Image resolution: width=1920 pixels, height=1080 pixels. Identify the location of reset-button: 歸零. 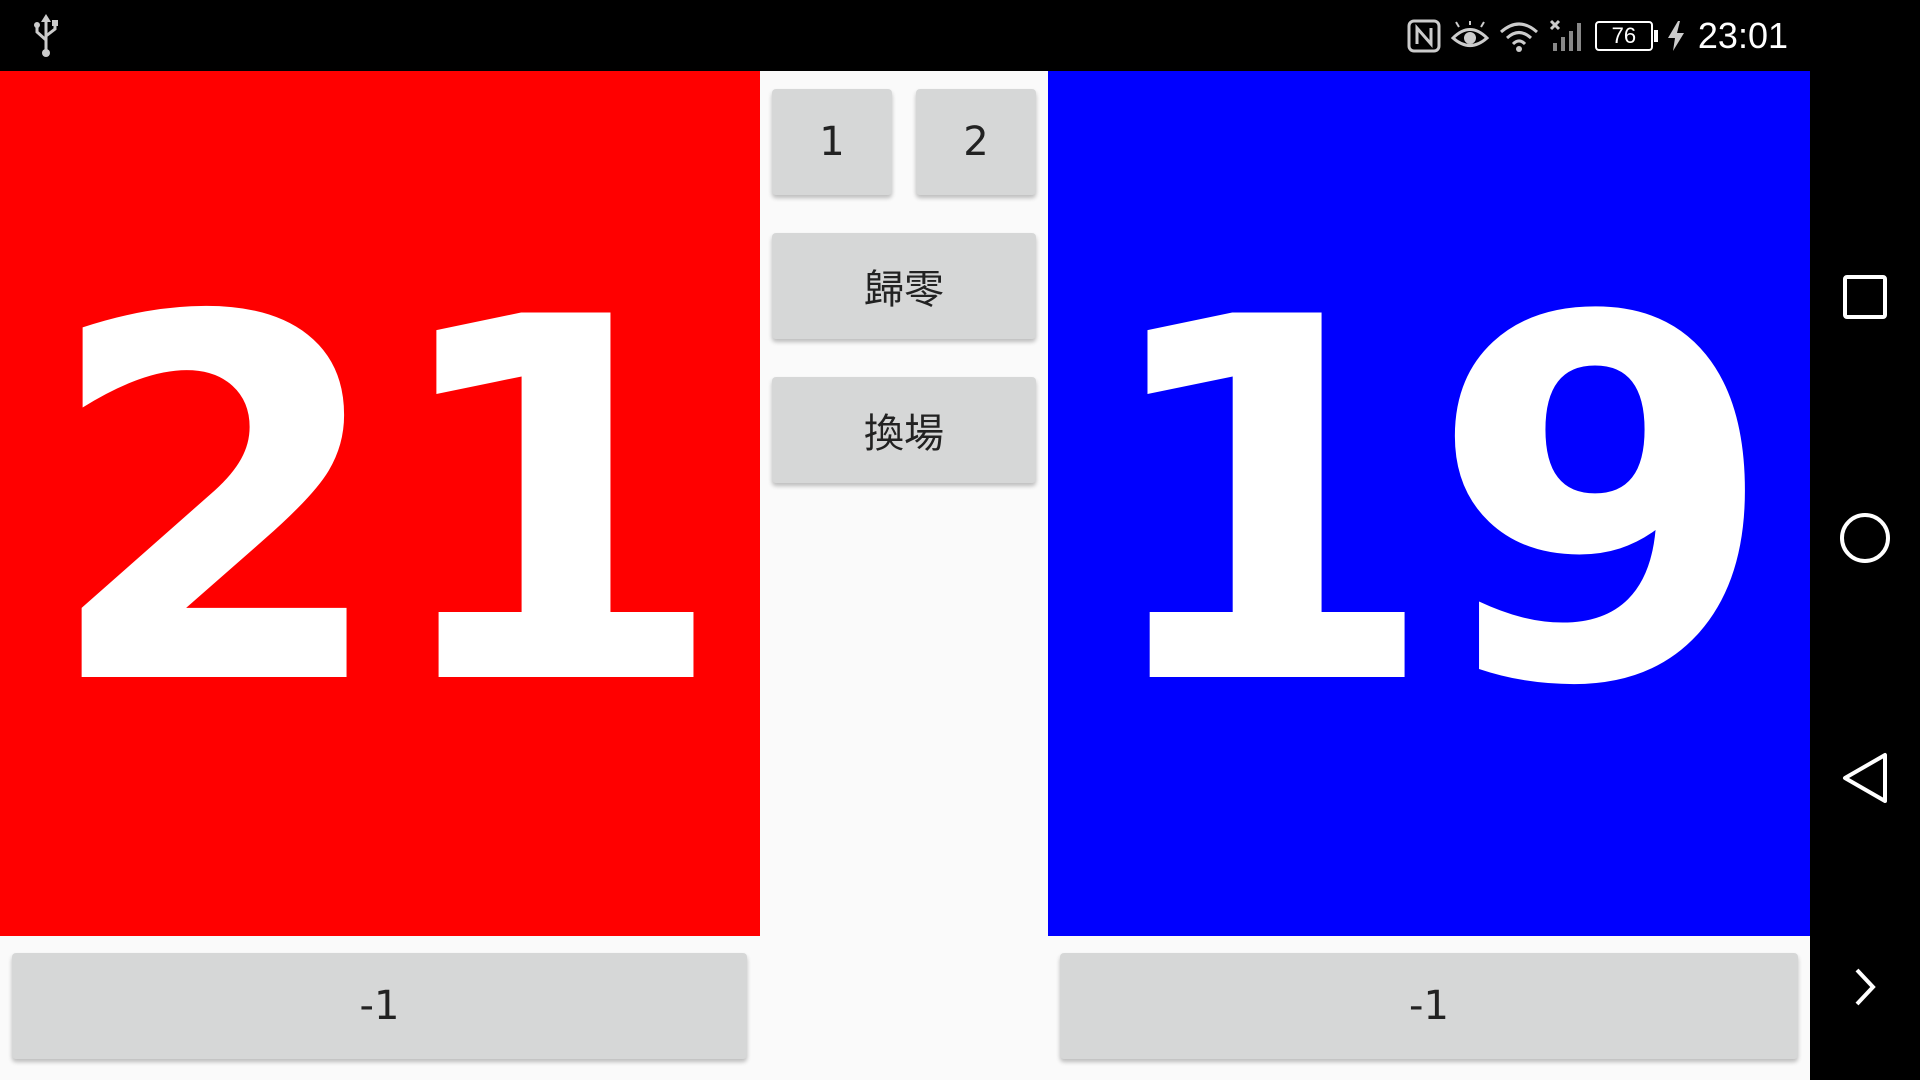
(904, 286).